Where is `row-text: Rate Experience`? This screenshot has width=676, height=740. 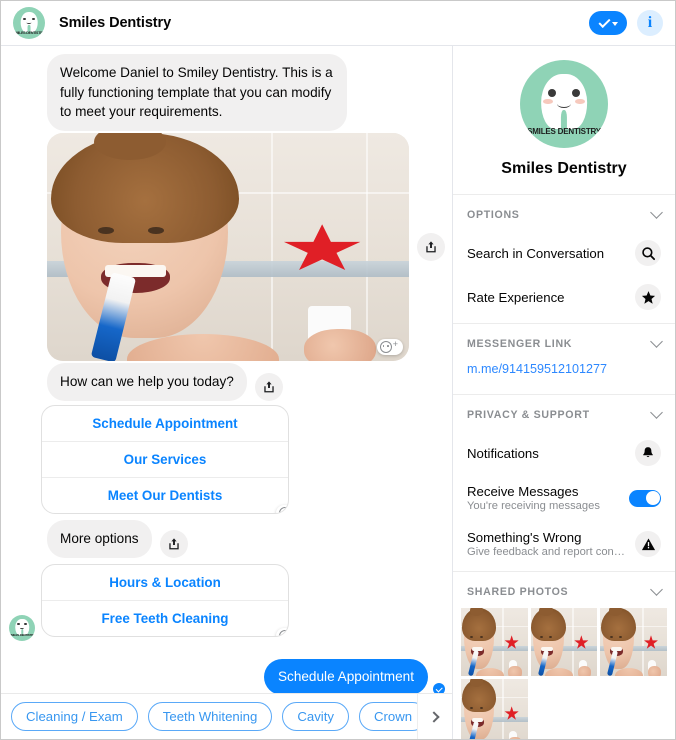 row-text: Rate Experience is located at coordinates (547, 297).